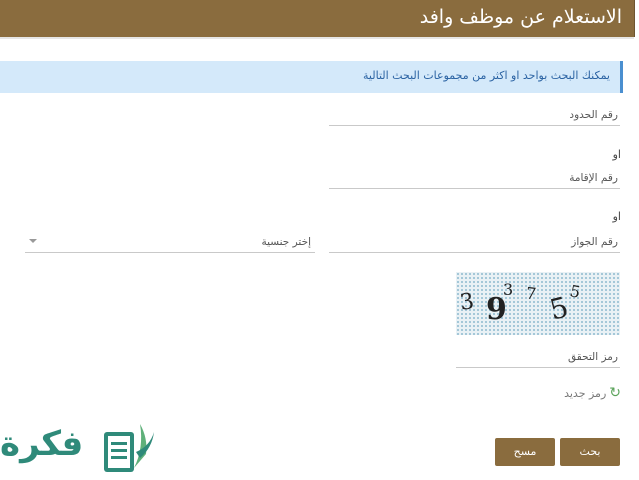  Describe the element at coordinates (317, 18) in the screenshot. I see `page-header: الاستعلام عن موظف وافد` at that location.